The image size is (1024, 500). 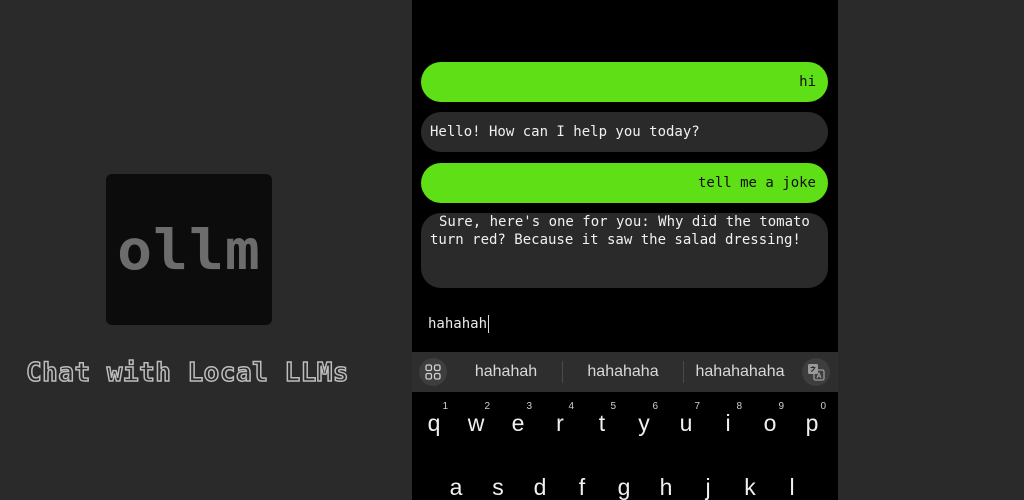 I want to click on message-input: hahahah, so click(x=459, y=324).